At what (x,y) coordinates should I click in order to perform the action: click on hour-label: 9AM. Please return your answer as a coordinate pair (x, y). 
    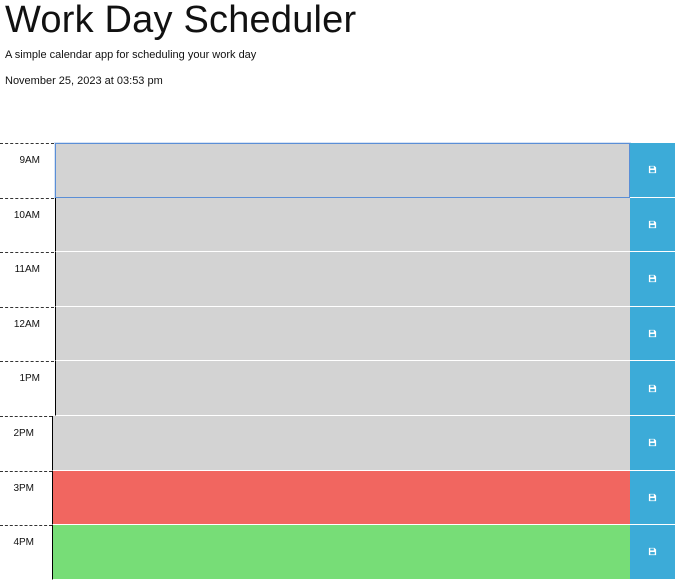
    Looking at the image, I should click on (27, 170).